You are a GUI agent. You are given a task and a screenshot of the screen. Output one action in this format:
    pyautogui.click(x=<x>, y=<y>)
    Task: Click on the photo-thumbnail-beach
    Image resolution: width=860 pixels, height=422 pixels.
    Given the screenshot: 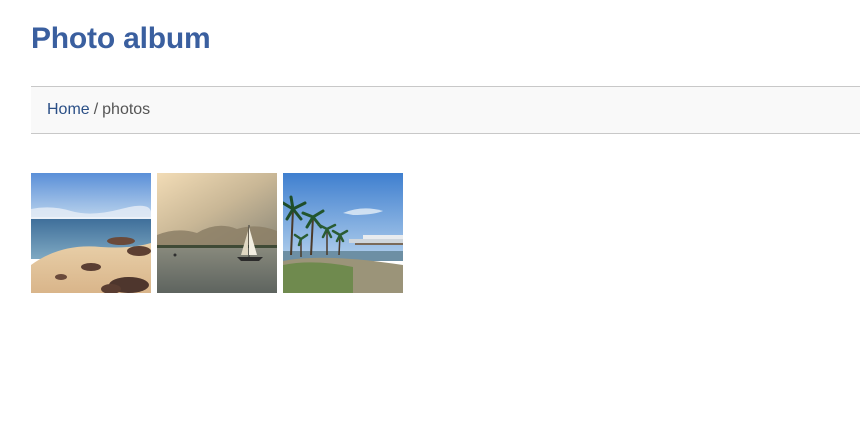 What is the action you would take?
    pyautogui.click(x=91, y=233)
    